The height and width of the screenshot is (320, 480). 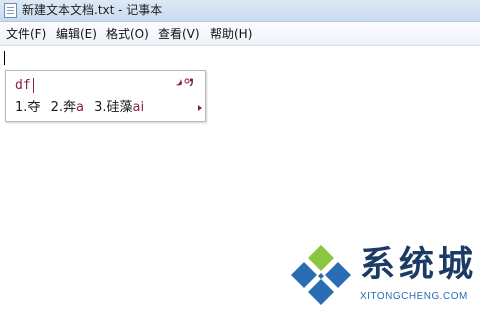 I want to click on menu-help: 帮助(H), so click(x=231, y=34).